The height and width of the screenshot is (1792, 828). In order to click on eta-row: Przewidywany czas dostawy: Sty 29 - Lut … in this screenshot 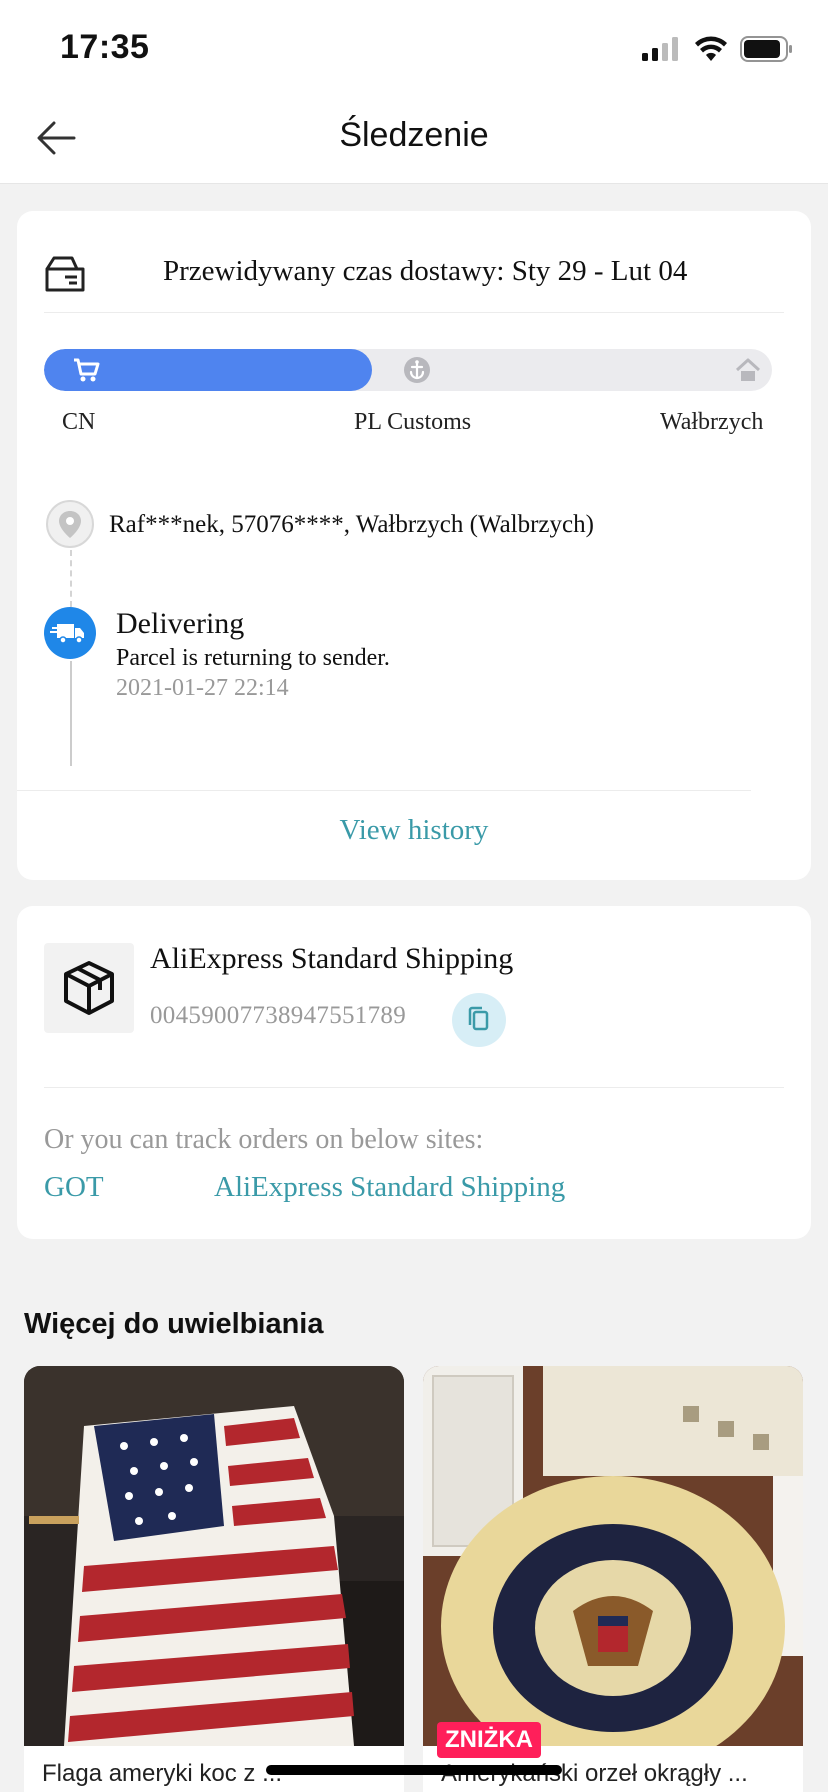, I will do `click(414, 272)`.